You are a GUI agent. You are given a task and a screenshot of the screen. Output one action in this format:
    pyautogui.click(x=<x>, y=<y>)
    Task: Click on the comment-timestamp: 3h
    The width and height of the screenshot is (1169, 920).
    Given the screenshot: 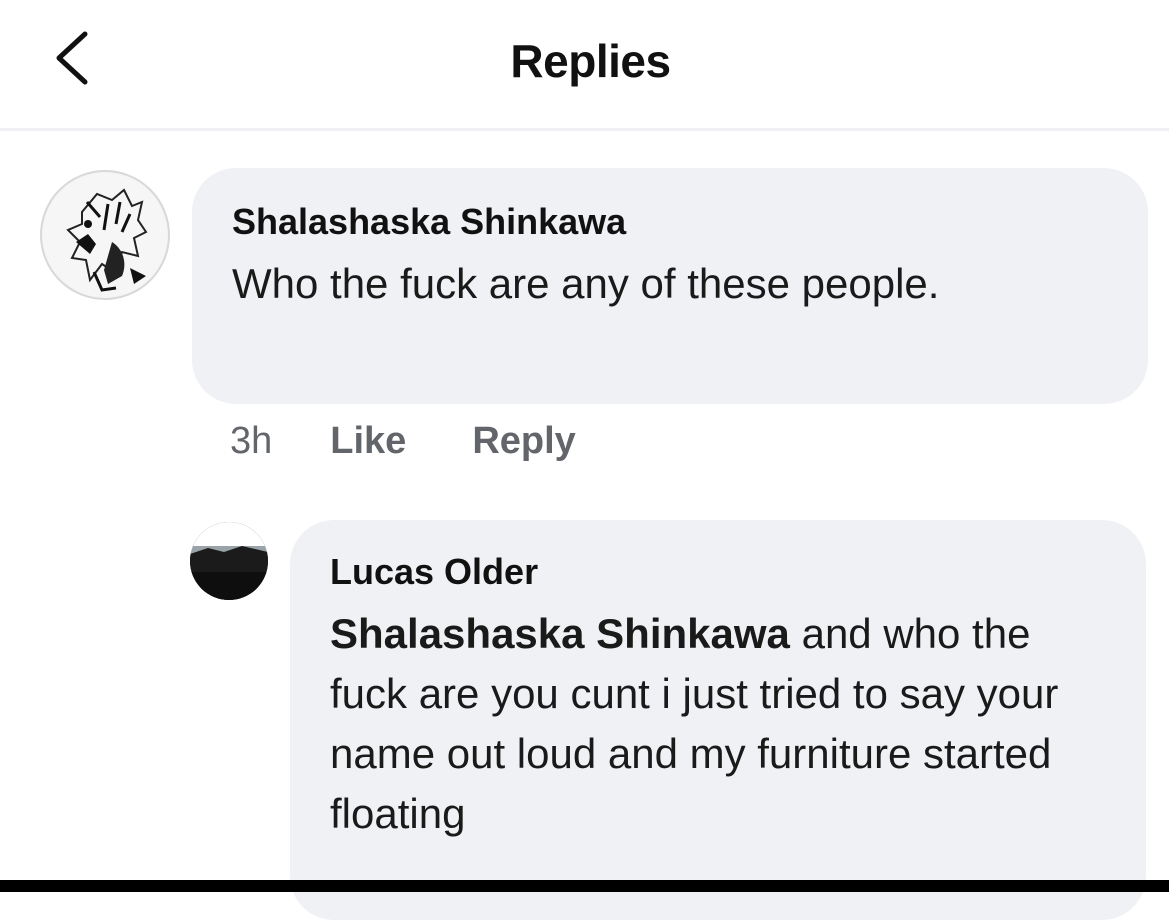 What is the action you would take?
    pyautogui.click(x=251, y=440)
    